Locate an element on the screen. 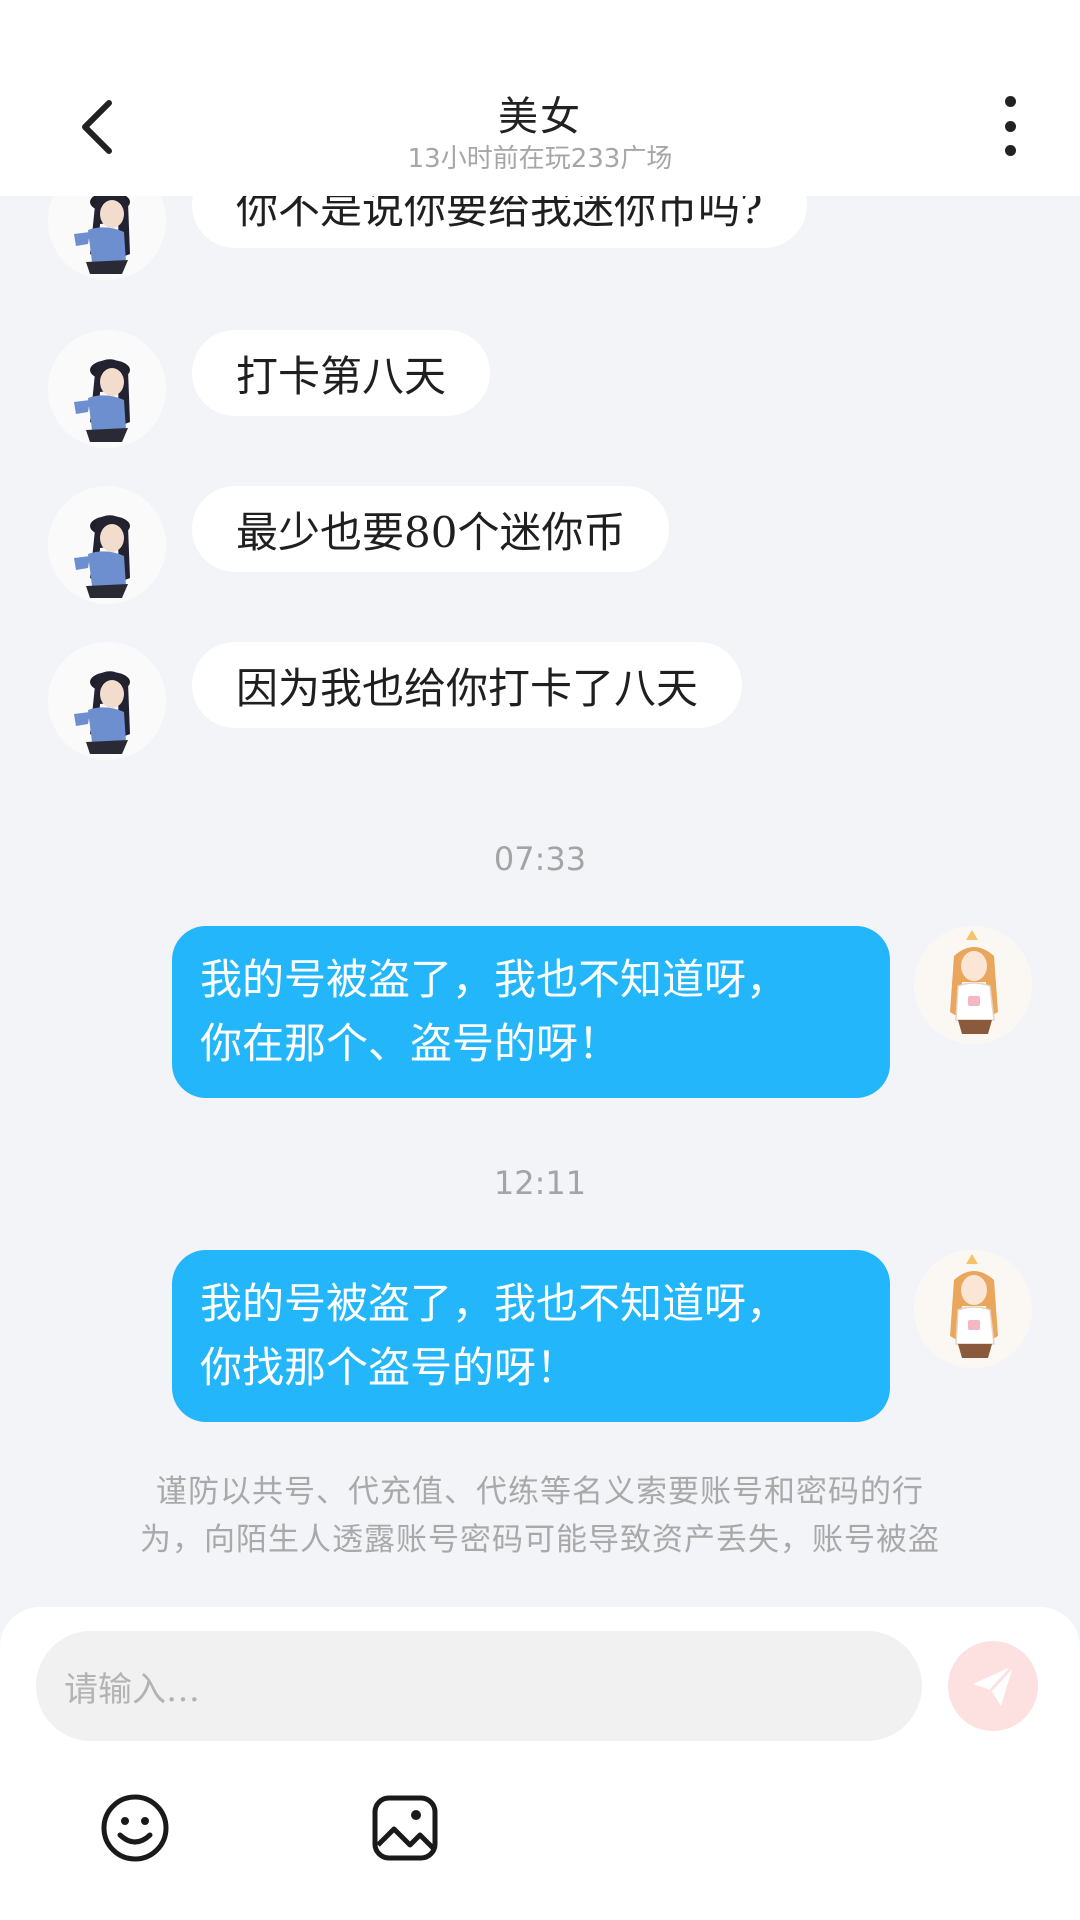 This screenshot has height=1920, width=1080. received-message-bubble: 最少也要80个迷你币 is located at coordinates (431, 529).